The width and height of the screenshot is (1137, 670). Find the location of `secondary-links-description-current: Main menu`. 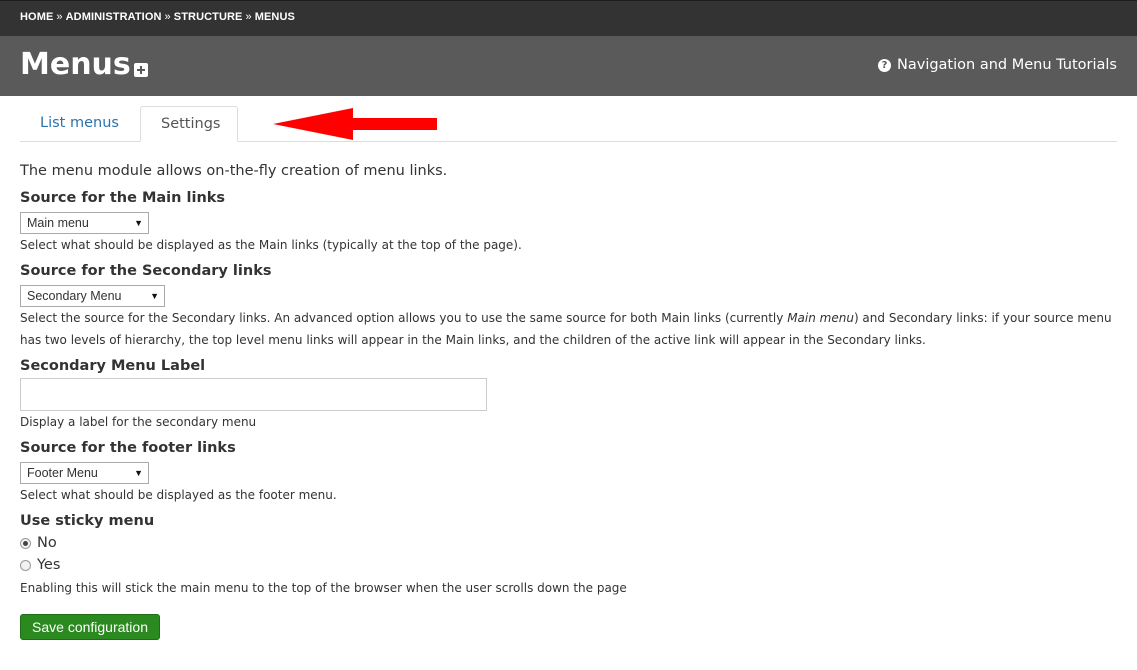

secondary-links-description-current: Main menu is located at coordinates (820, 318).